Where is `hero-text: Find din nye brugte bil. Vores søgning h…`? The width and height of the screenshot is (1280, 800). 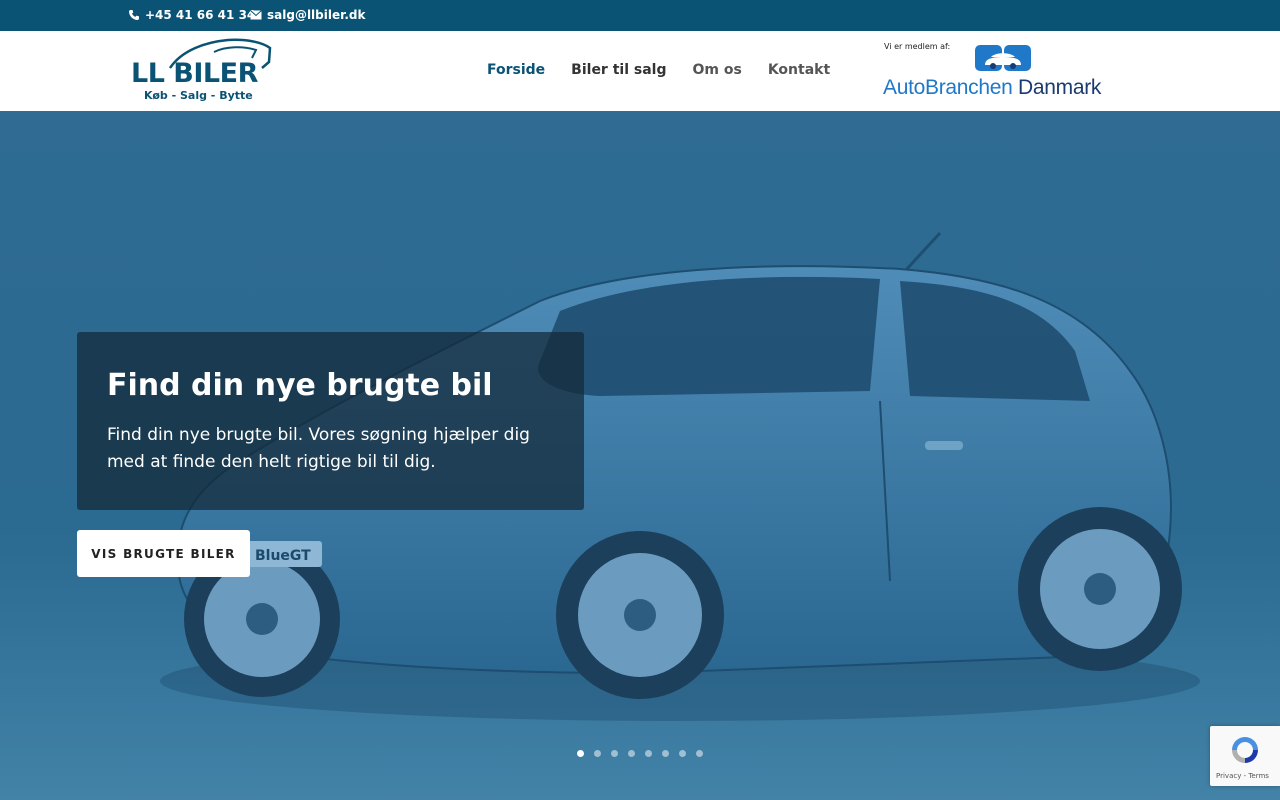 hero-text: Find din nye brugte bil. Vores søgning h… is located at coordinates (318, 449).